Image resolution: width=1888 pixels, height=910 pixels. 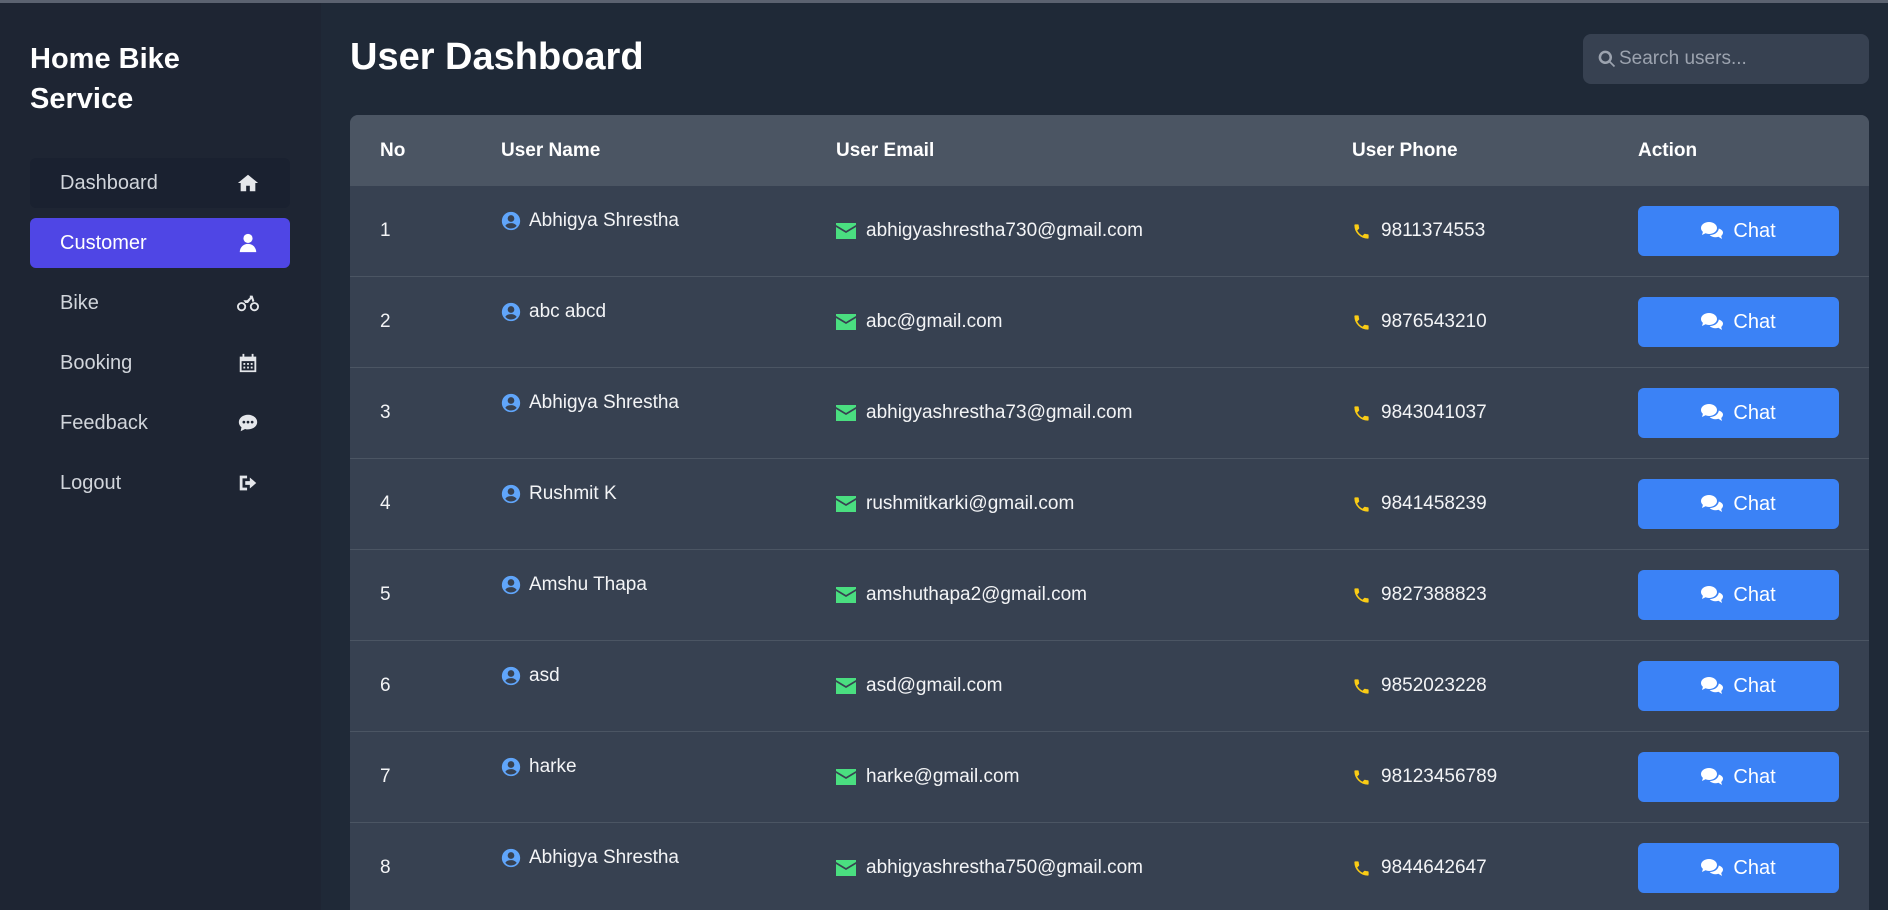 I want to click on table-row: 6 asd asd@gmail.com 9852023228 Chat, so click(x=1109, y=686).